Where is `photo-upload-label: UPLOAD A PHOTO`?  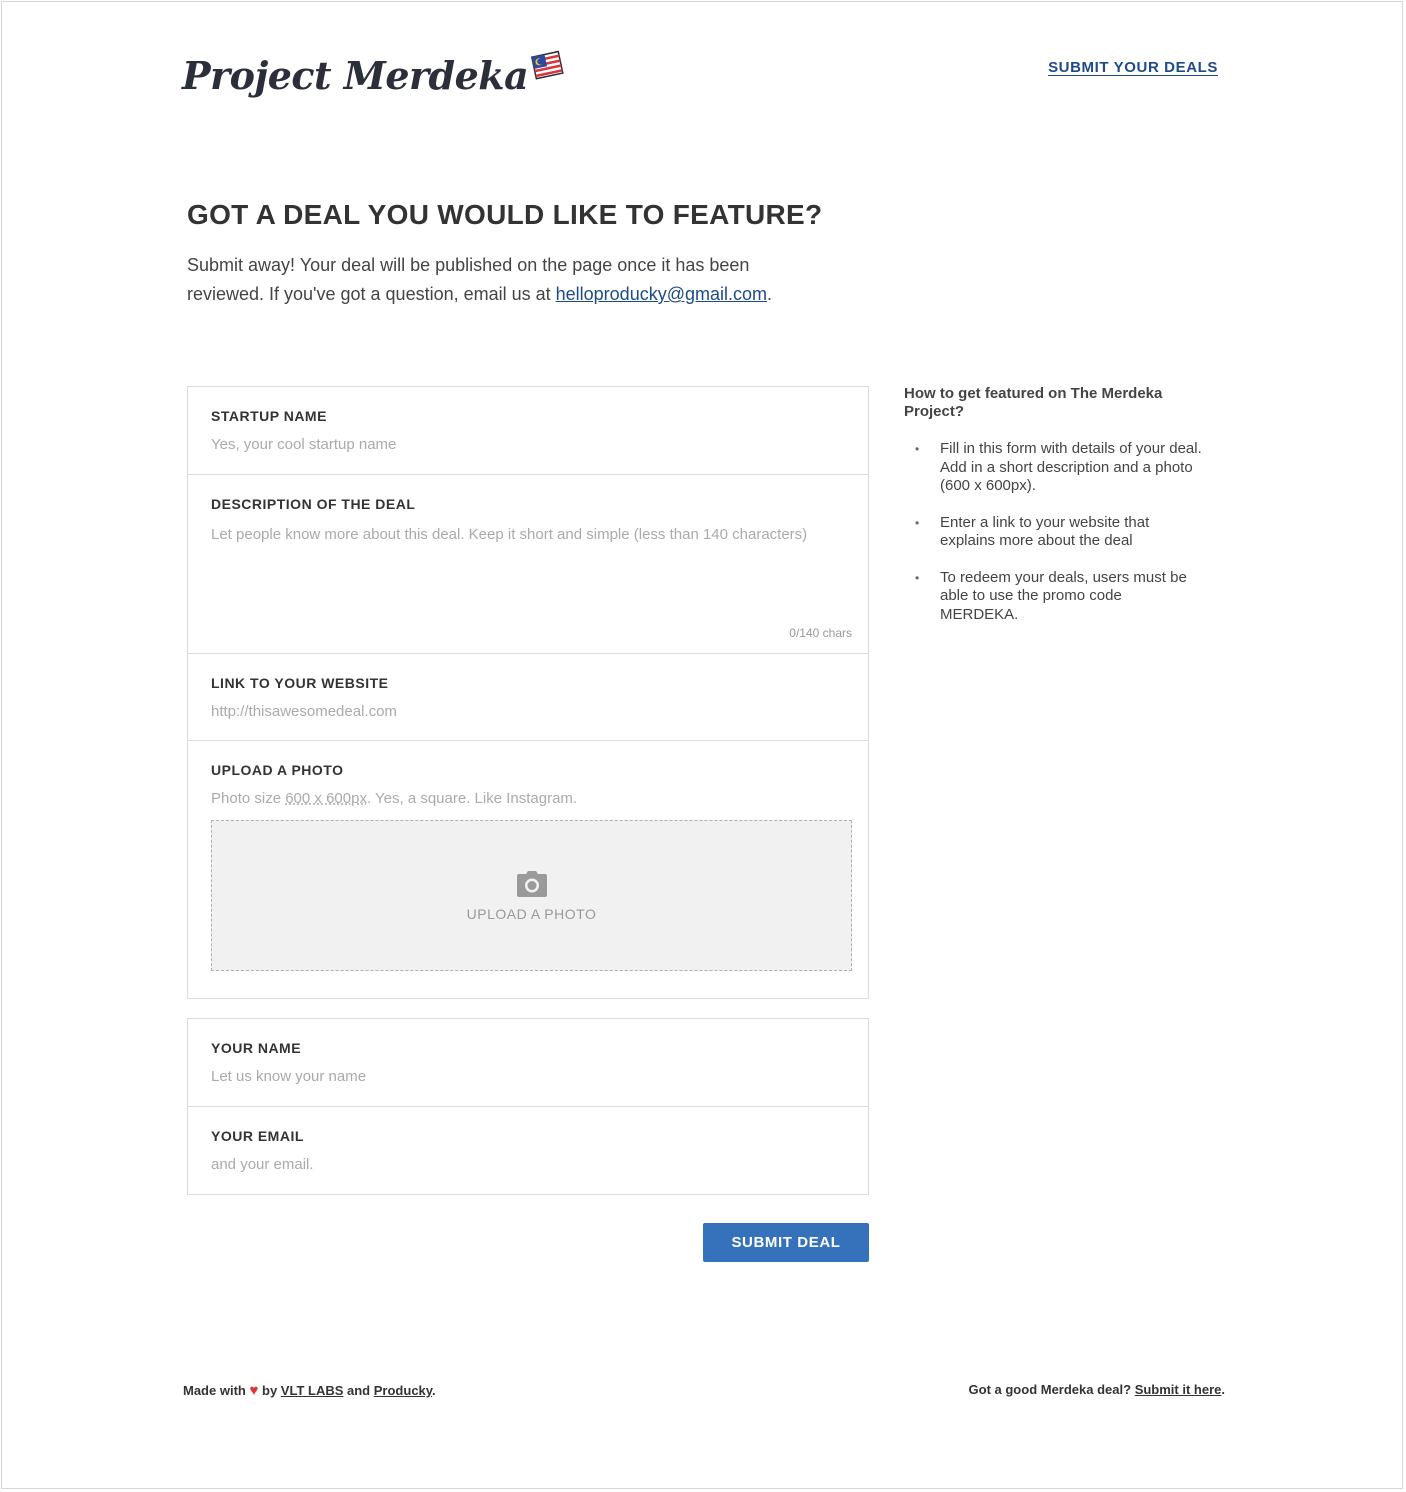
photo-upload-label: UPLOAD A PHOTO is located at coordinates (277, 770).